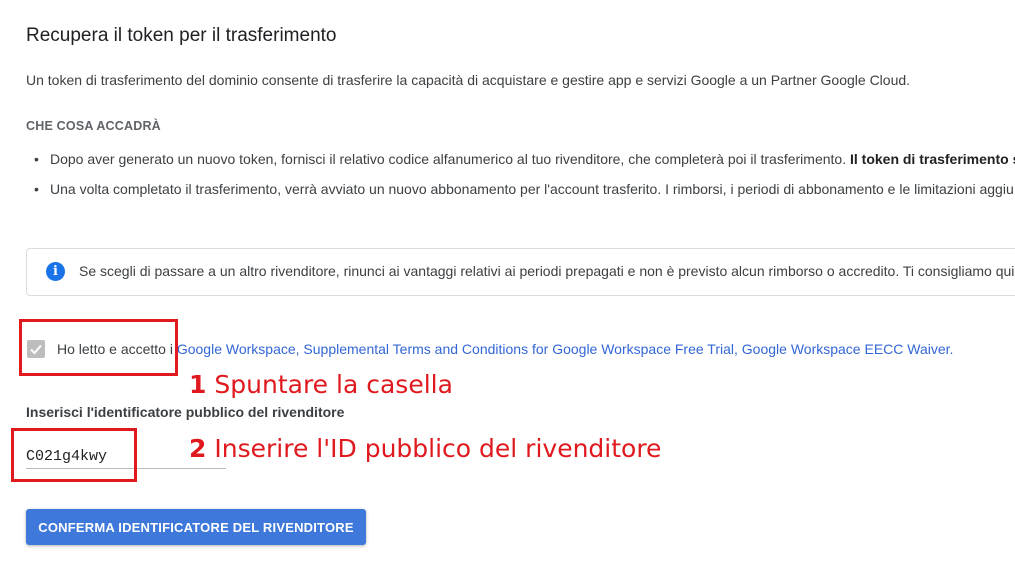 This screenshot has width=1015, height=573. I want to click on annotation-step-2: 2 Inserire l'ID pubblico del rivenditore, so click(425, 448).